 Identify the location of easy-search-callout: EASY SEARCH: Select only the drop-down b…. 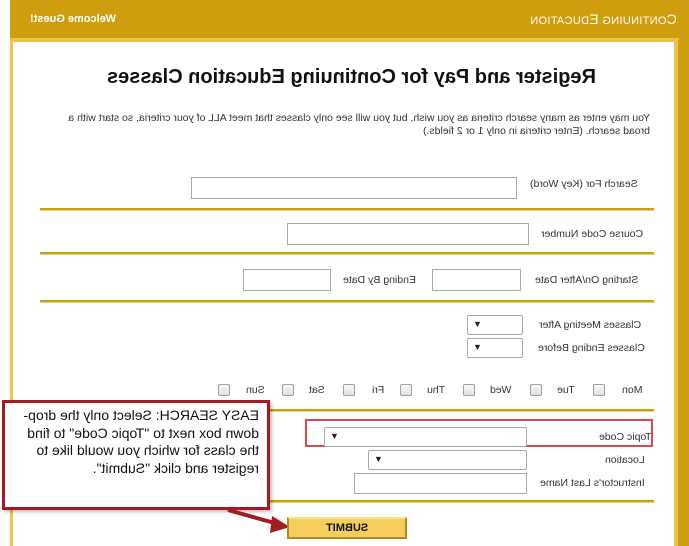
(136, 455).